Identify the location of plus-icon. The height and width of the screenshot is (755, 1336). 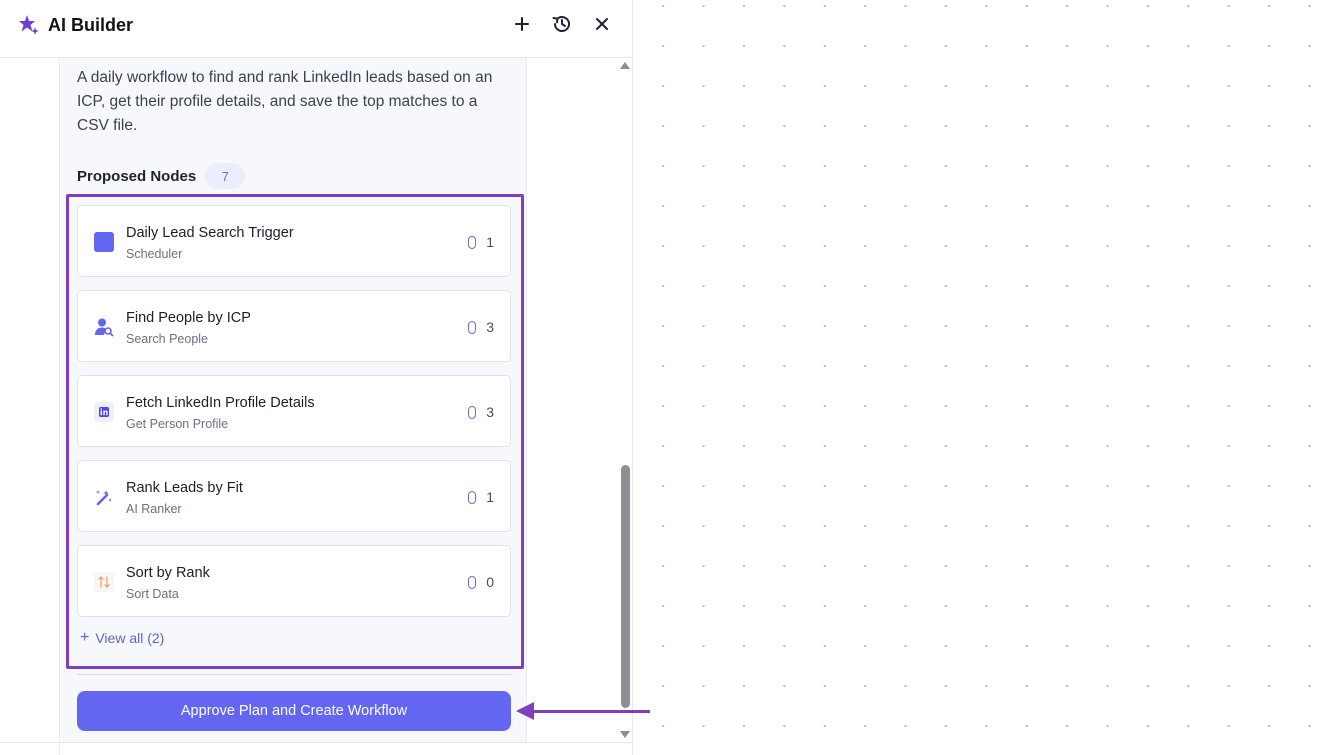
(522, 24).